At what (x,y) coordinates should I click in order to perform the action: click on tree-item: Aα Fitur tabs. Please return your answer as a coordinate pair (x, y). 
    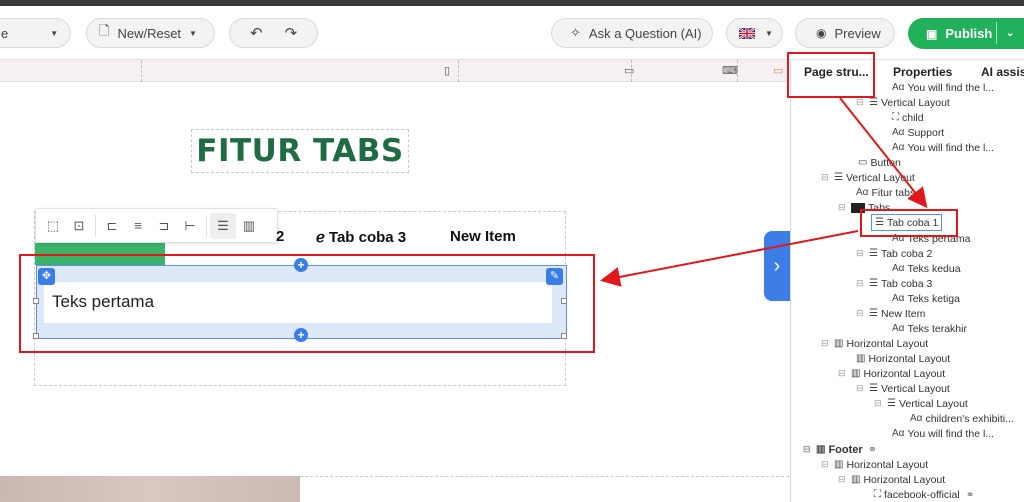
    Looking at the image, I should click on (885, 192).